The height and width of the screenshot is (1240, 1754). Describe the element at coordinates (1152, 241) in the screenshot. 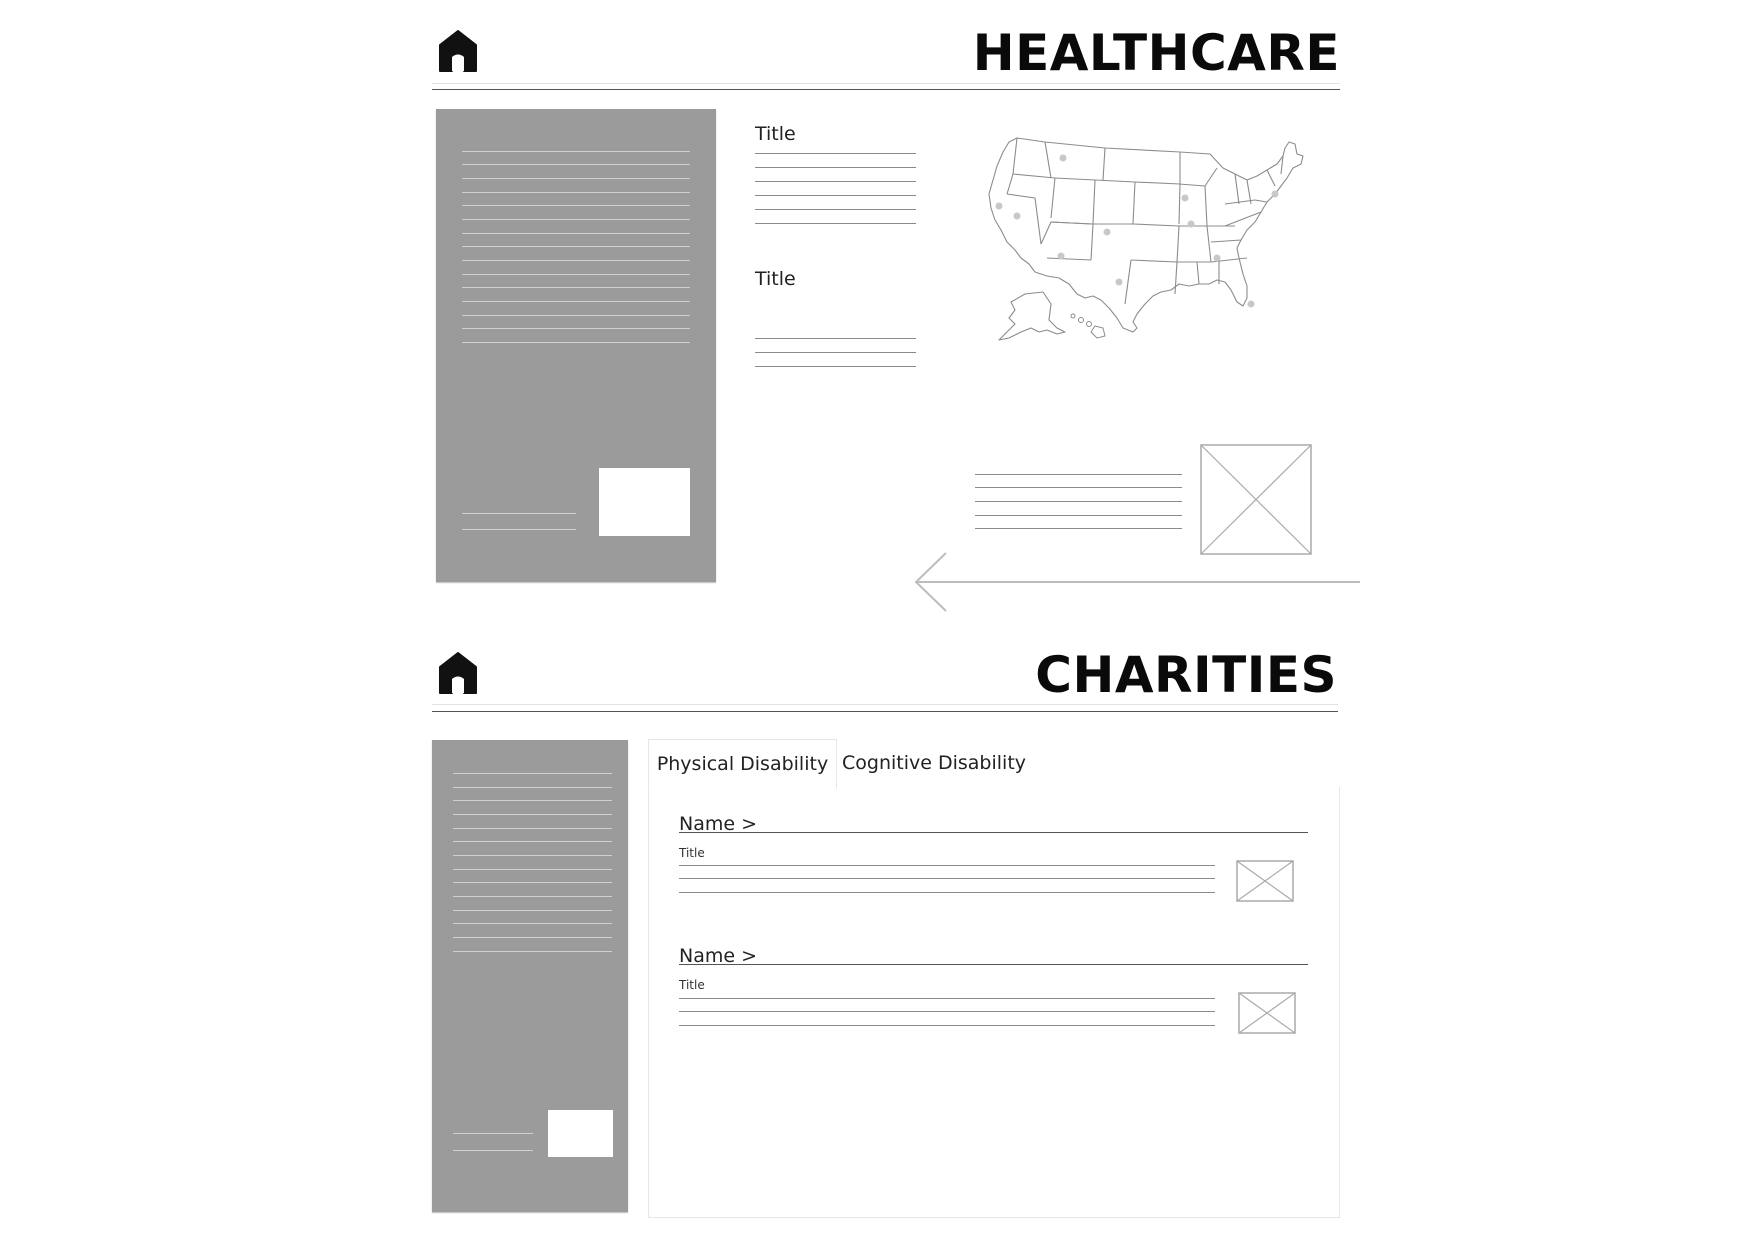

I see `usa-map` at that location.